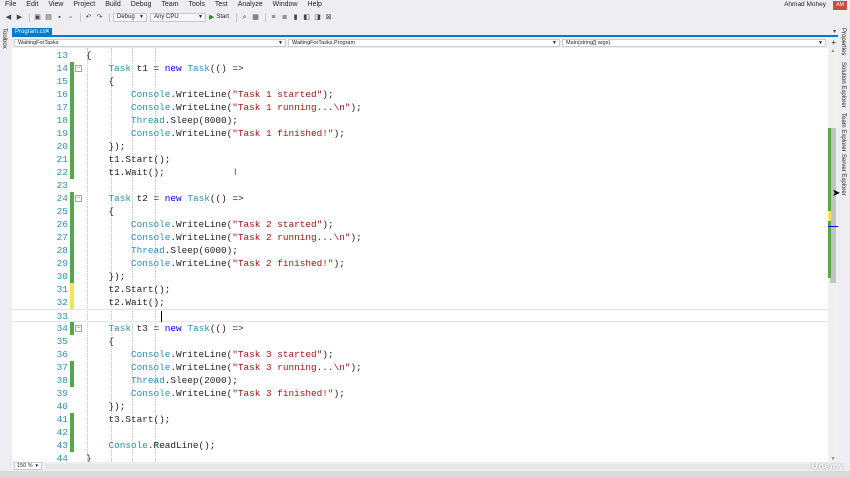  I want to click on code-line: 42, so click(420, 432).